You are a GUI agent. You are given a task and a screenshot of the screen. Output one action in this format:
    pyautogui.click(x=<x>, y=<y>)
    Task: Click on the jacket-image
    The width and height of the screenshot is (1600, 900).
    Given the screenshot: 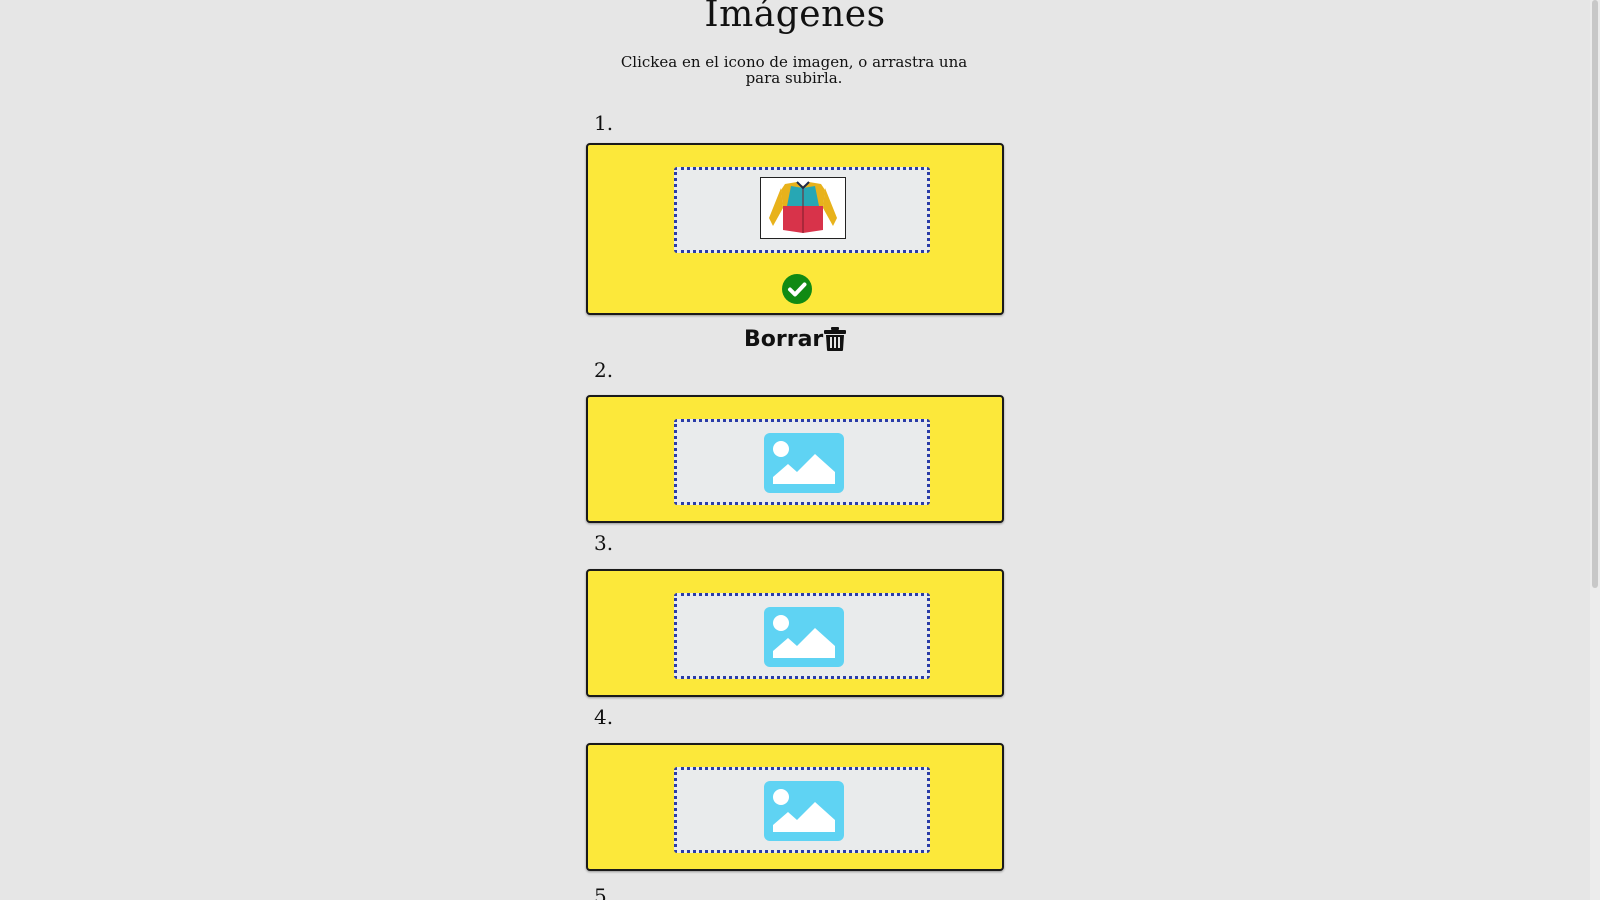 What is the action you would take?
    pyautogui.click(x=803, y=208)
    